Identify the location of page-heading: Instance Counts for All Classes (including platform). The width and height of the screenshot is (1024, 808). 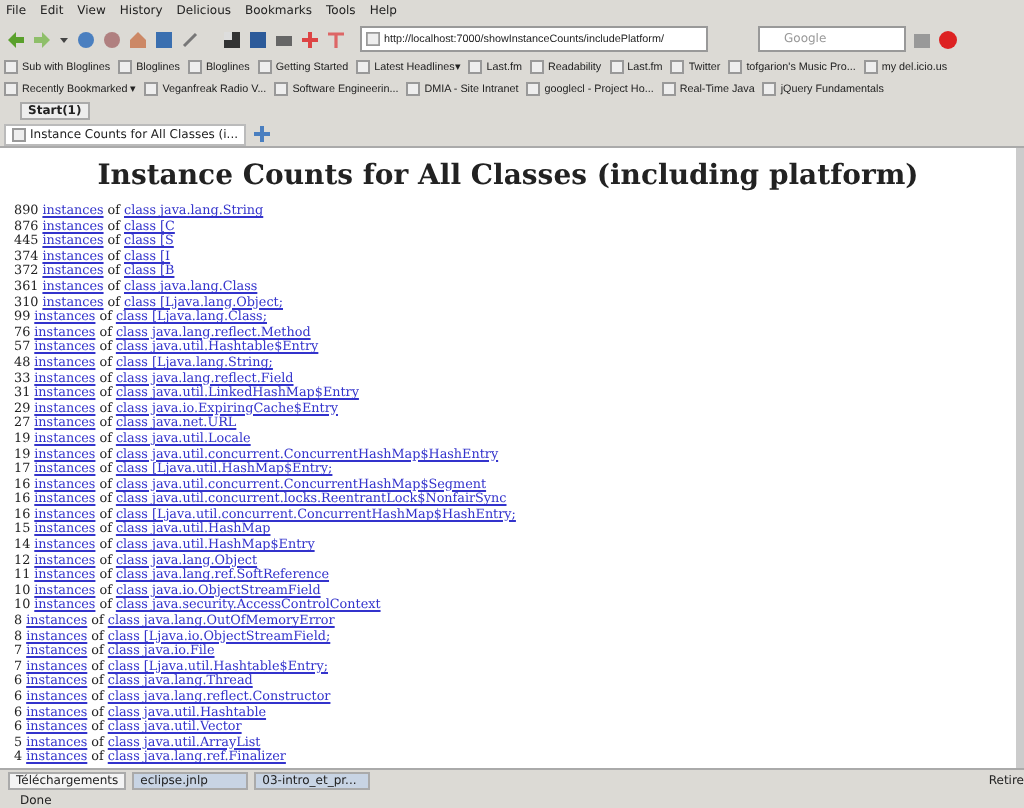
(508, 176).